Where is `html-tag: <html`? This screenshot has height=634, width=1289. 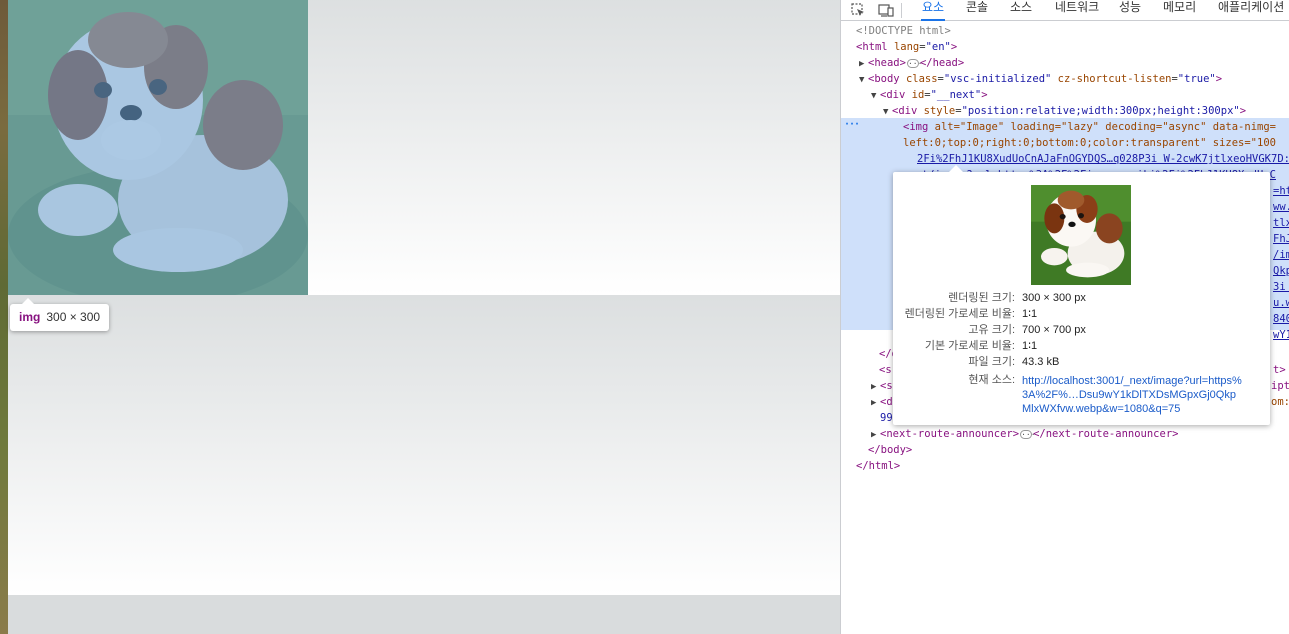 html-tag: <html is located at coordinates (872, 47).